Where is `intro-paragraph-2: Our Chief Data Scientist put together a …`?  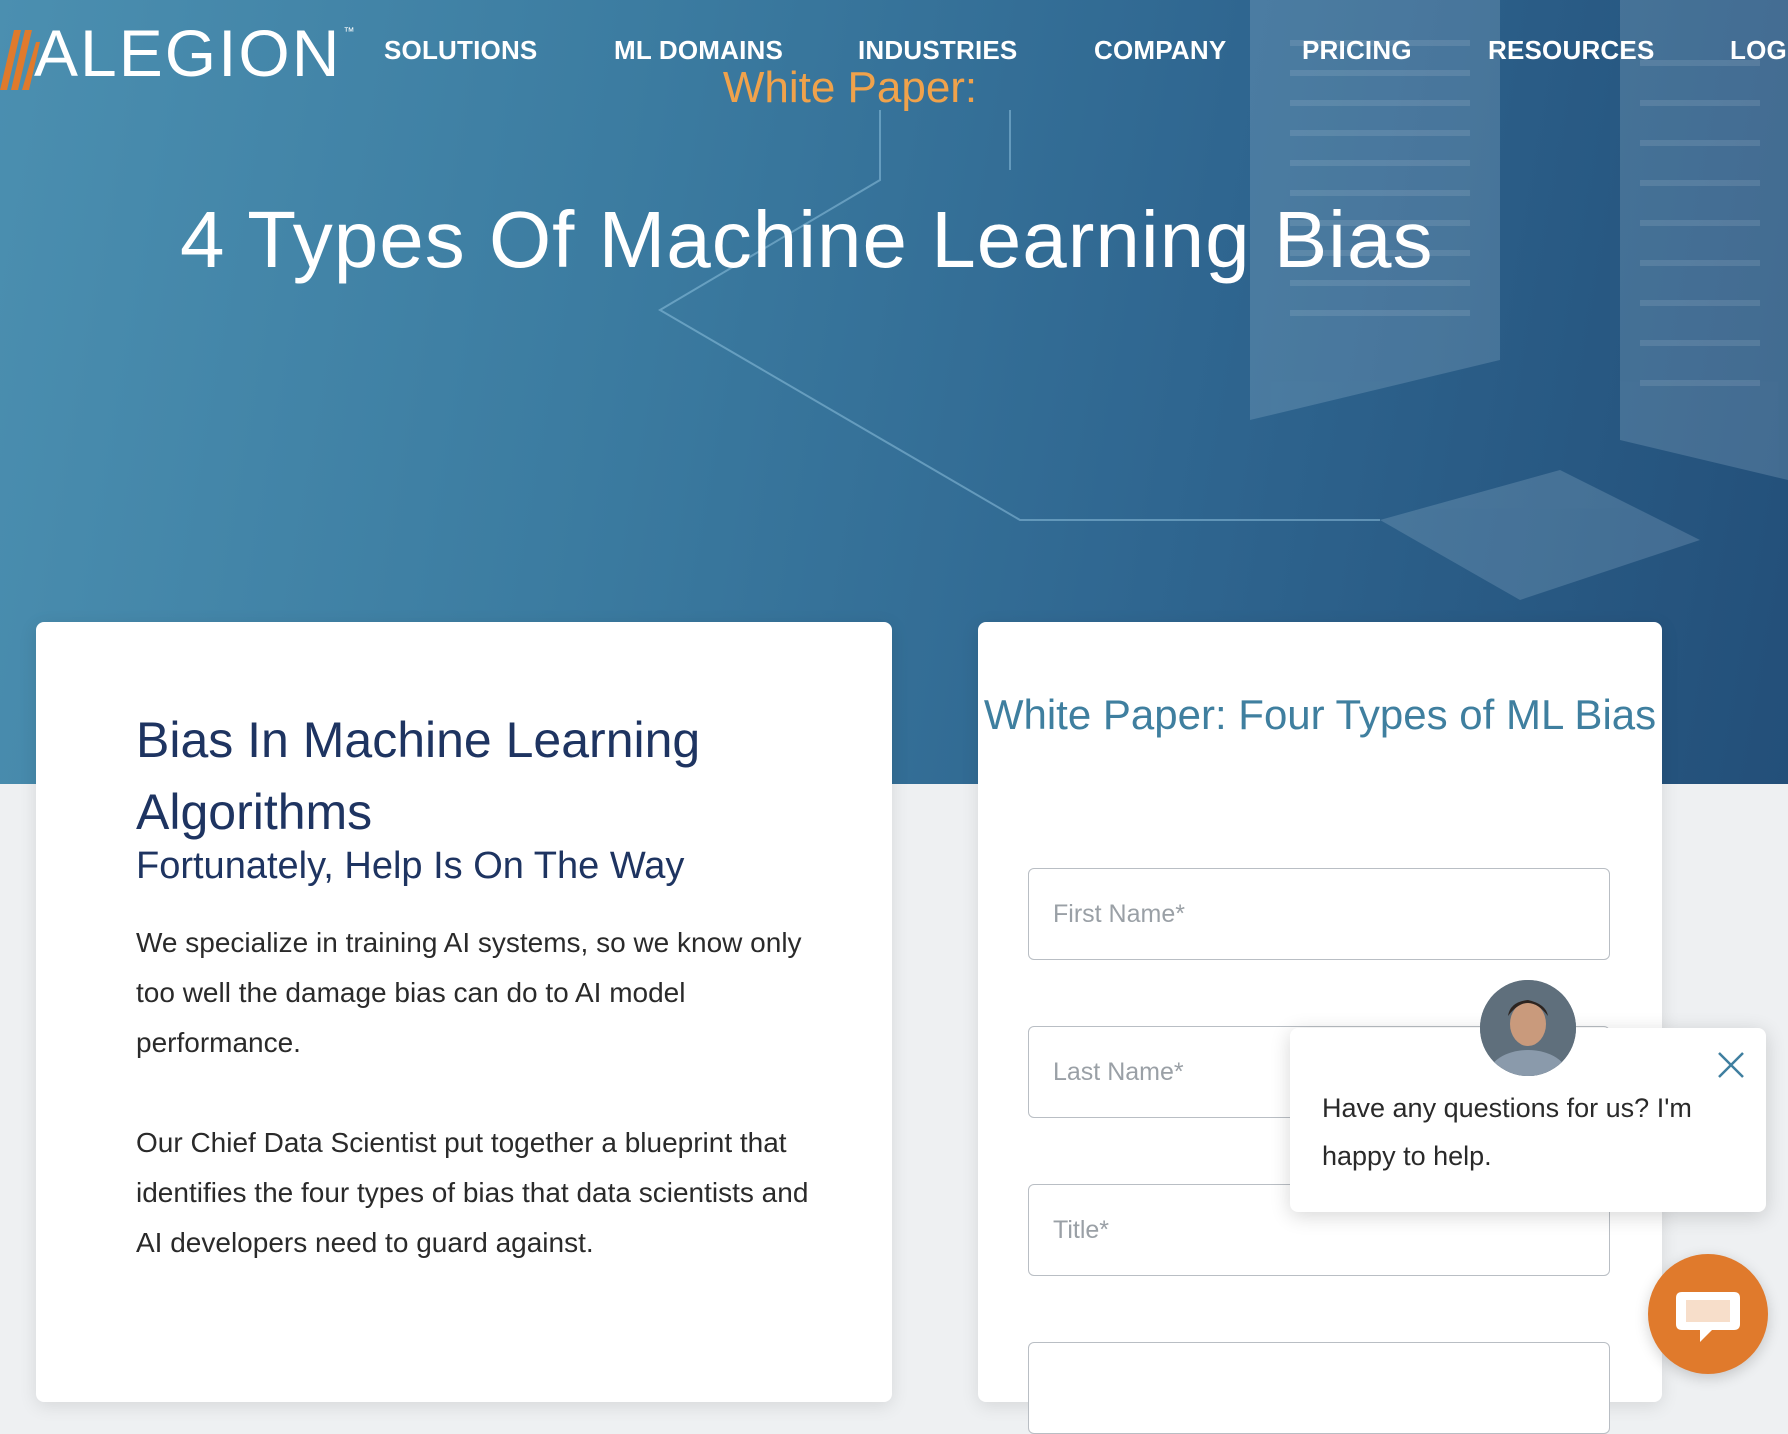 intro-paragraph-2: Our Chief Data Scientist put together a … is located at coordinates (472, 1192).